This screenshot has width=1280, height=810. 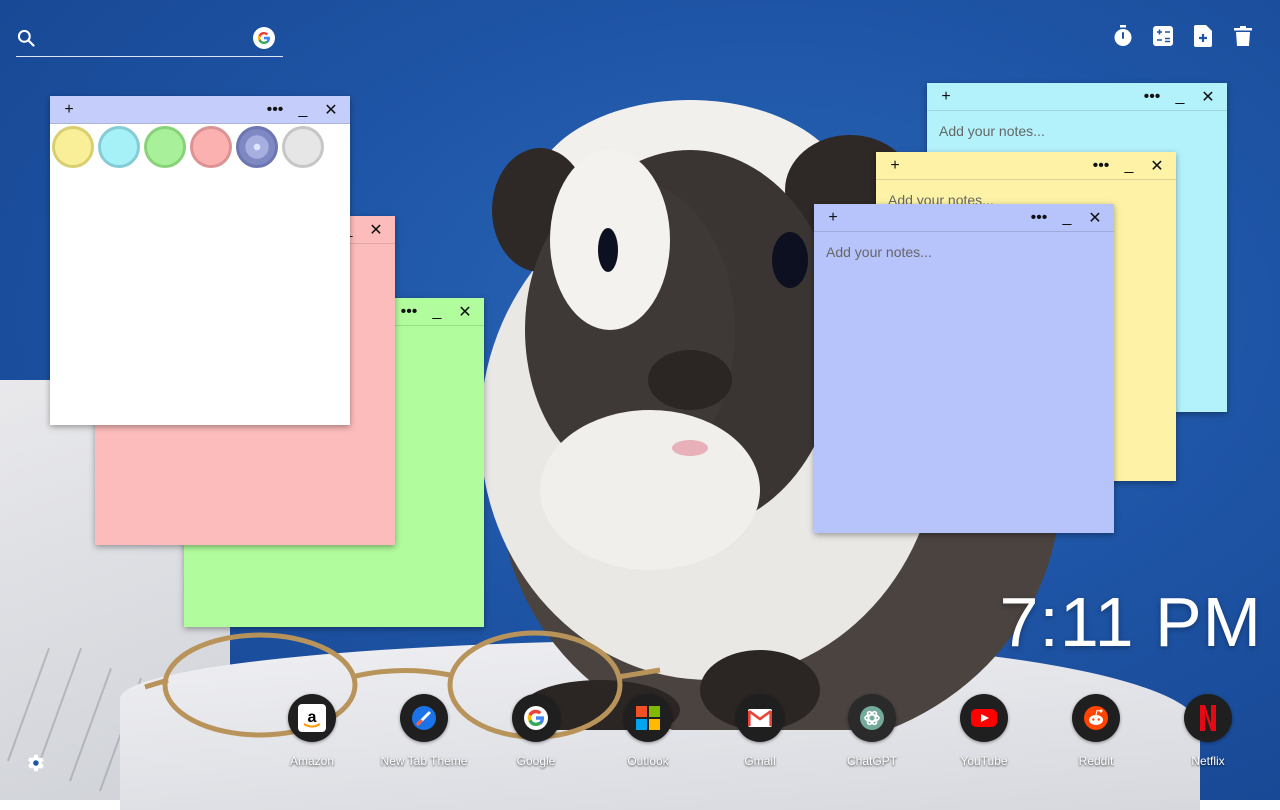 I want to click on search-input, so click(x=148, y=38).